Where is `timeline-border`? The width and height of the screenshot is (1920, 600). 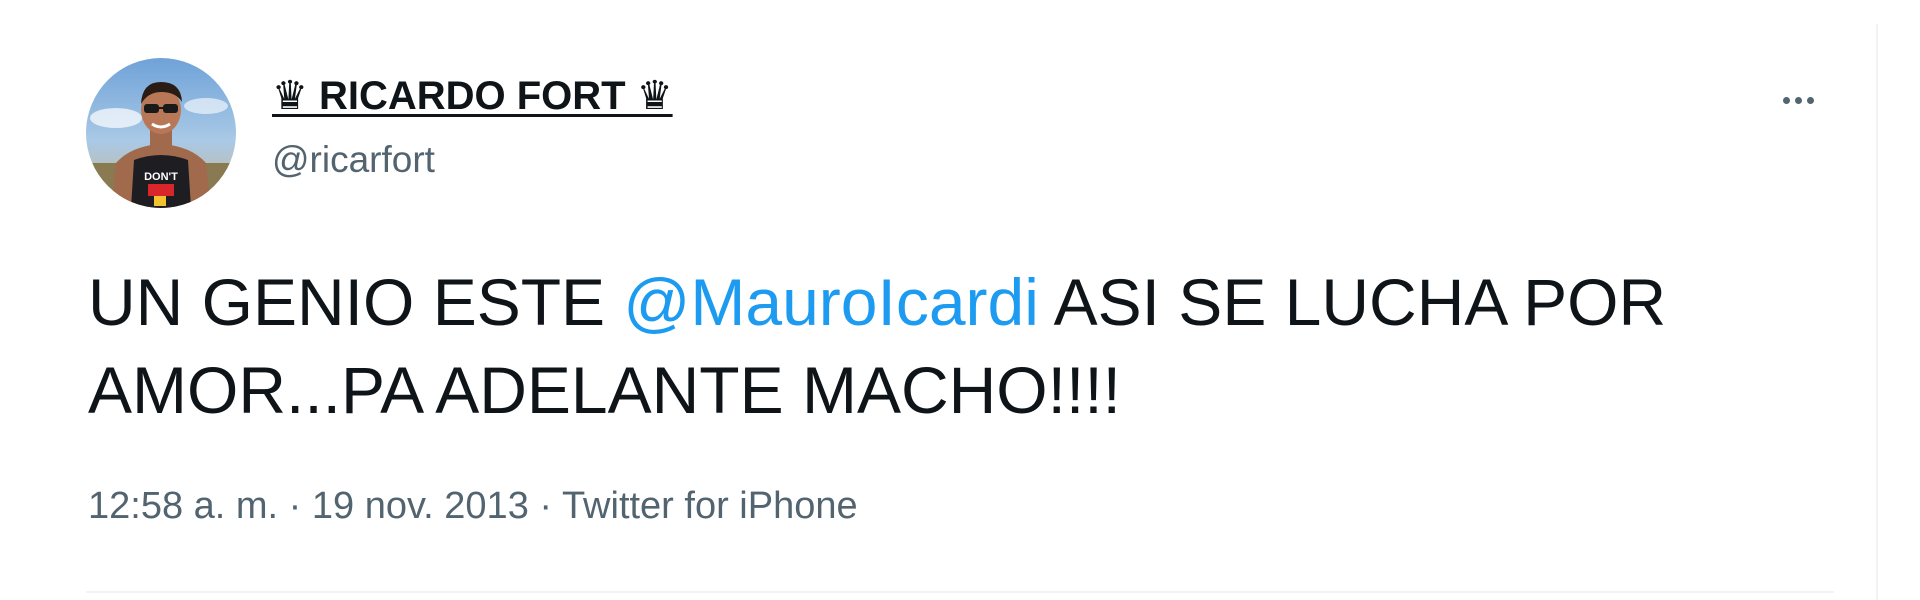
timeline-border is located at coordinates (1877, 312).